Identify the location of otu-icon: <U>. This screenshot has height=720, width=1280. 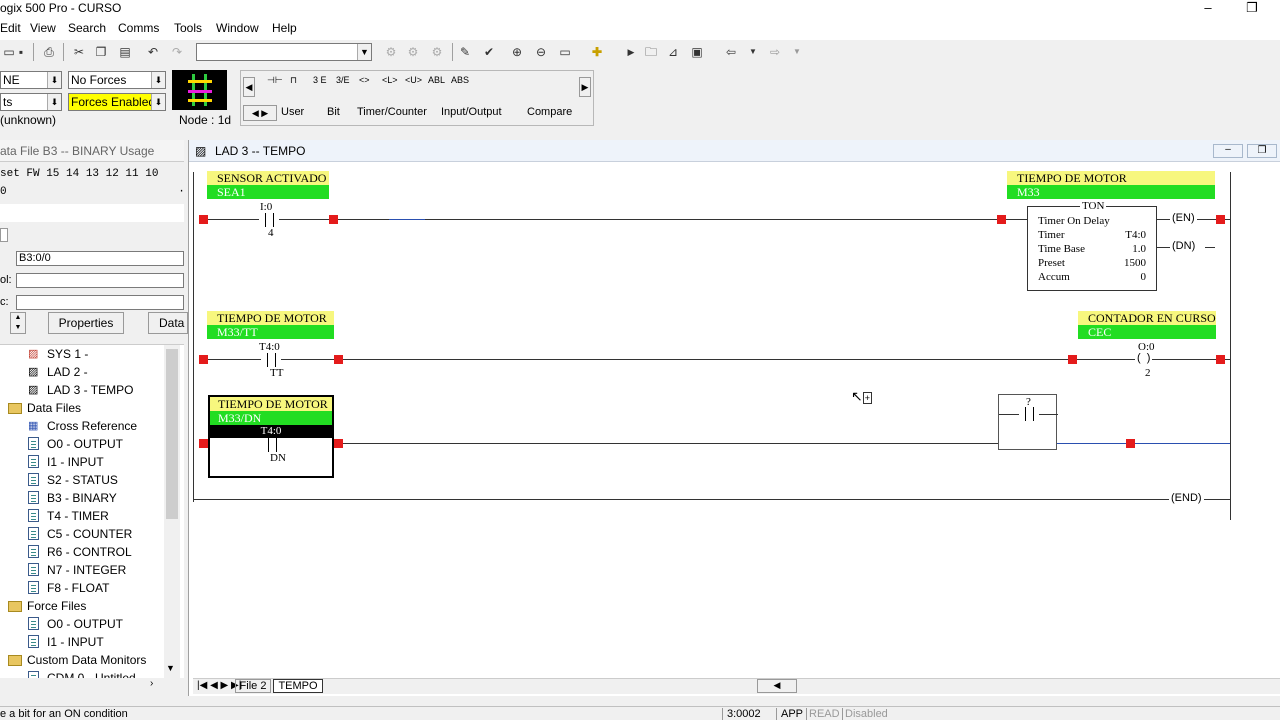
(413, 80).